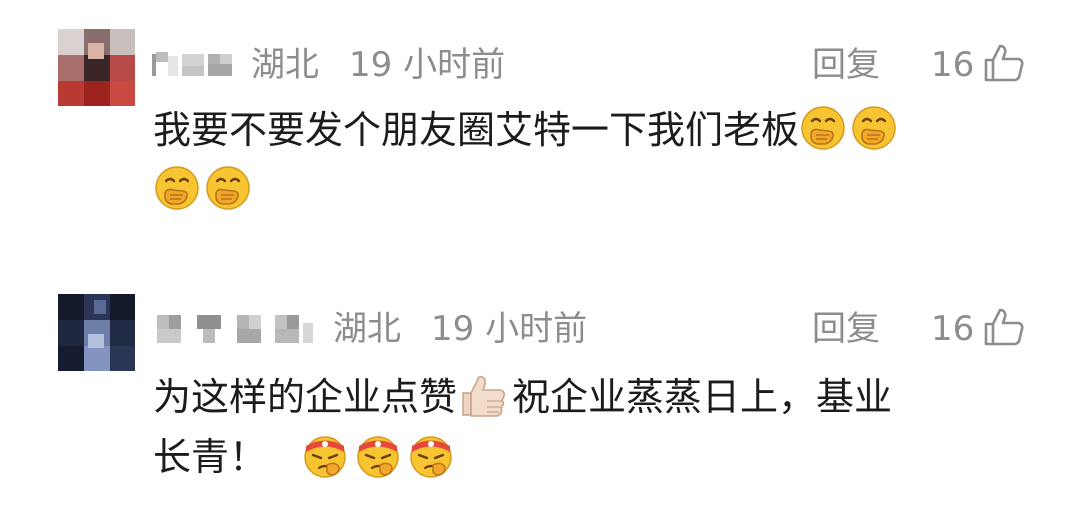 The width and height of the screenshot is (1080, 519). Describe the element at coordinates (210, 457) in the screenshot. I see `comment-text: 长青！` at that location.